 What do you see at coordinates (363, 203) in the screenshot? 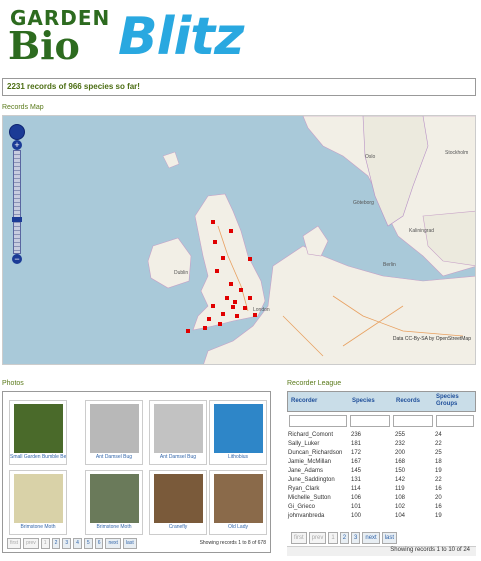
I see `map-label-goteborg: Göteborg` at bounding box center [363, 203].